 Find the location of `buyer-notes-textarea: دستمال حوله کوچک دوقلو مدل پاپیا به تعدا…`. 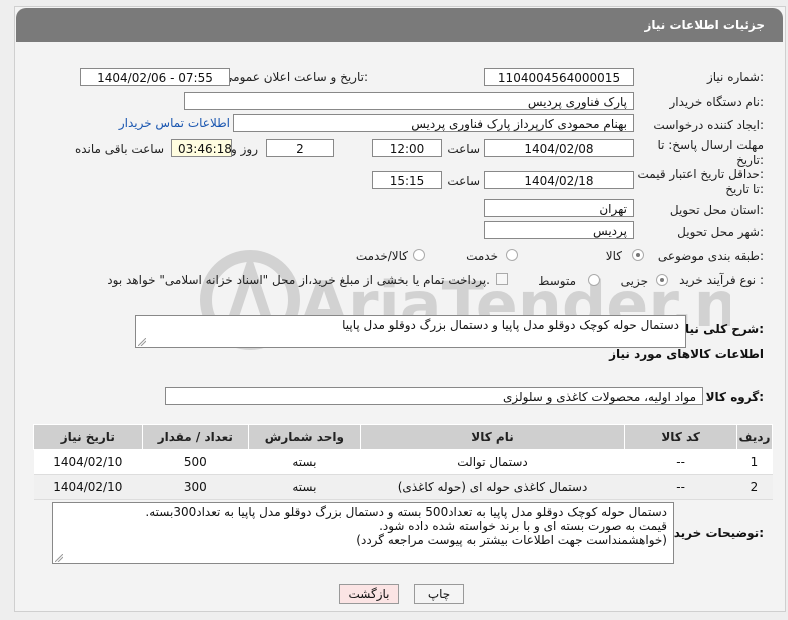

buyer-notes-textarea: دستمال حوله کوچک دوقلو مدل پاپیا به تعدا… is located at coordinates (363, 533).